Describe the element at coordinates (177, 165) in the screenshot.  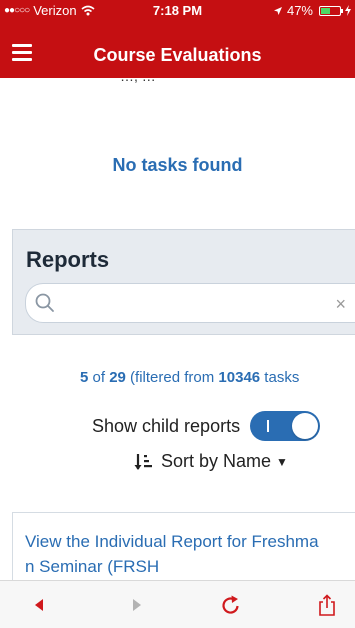
I see `empty-state-message: No tasks found` at that location.